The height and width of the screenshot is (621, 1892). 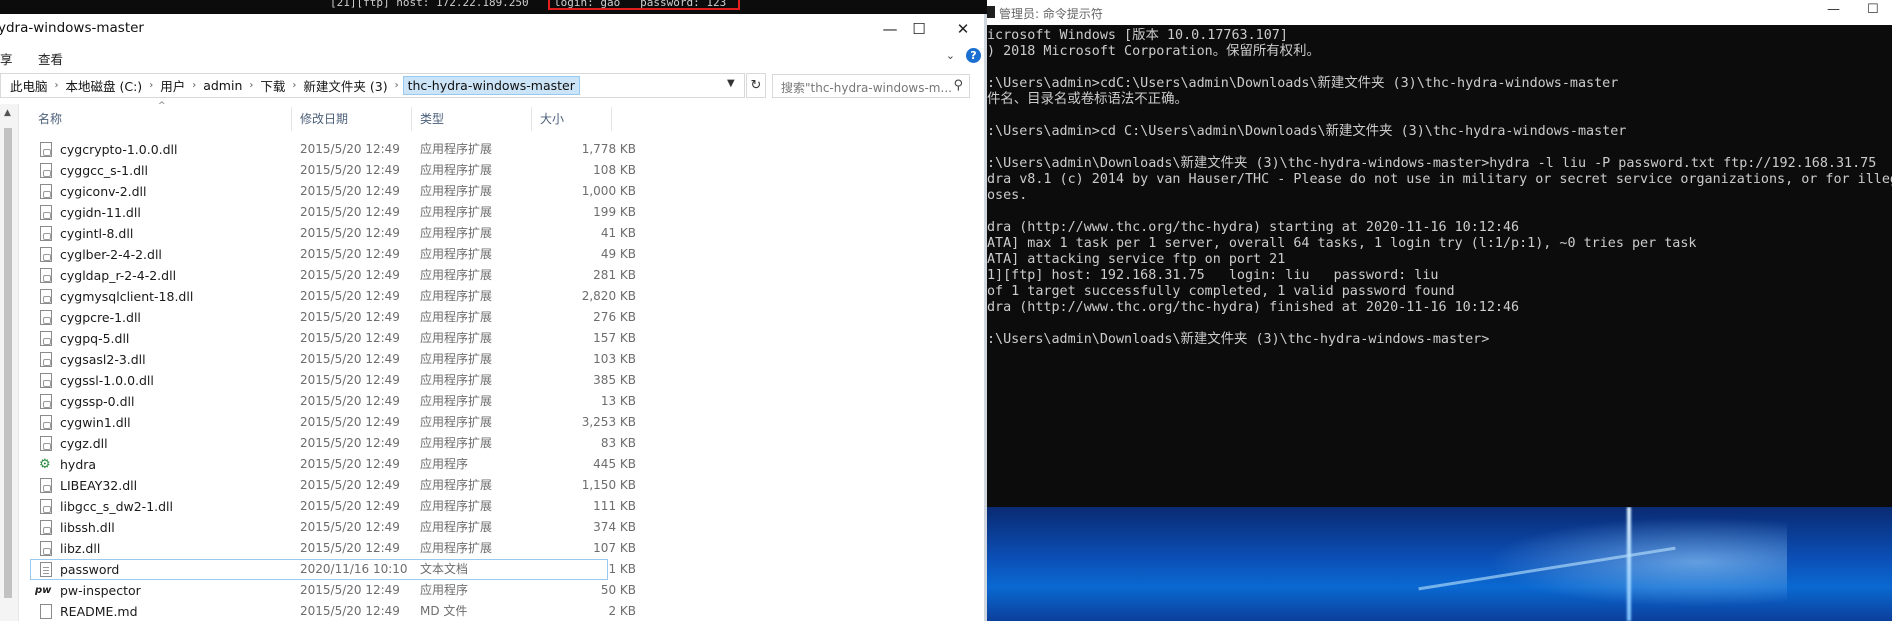 I want to click on breadcrumb-item: 此电脑, so click(x=29, y=85).